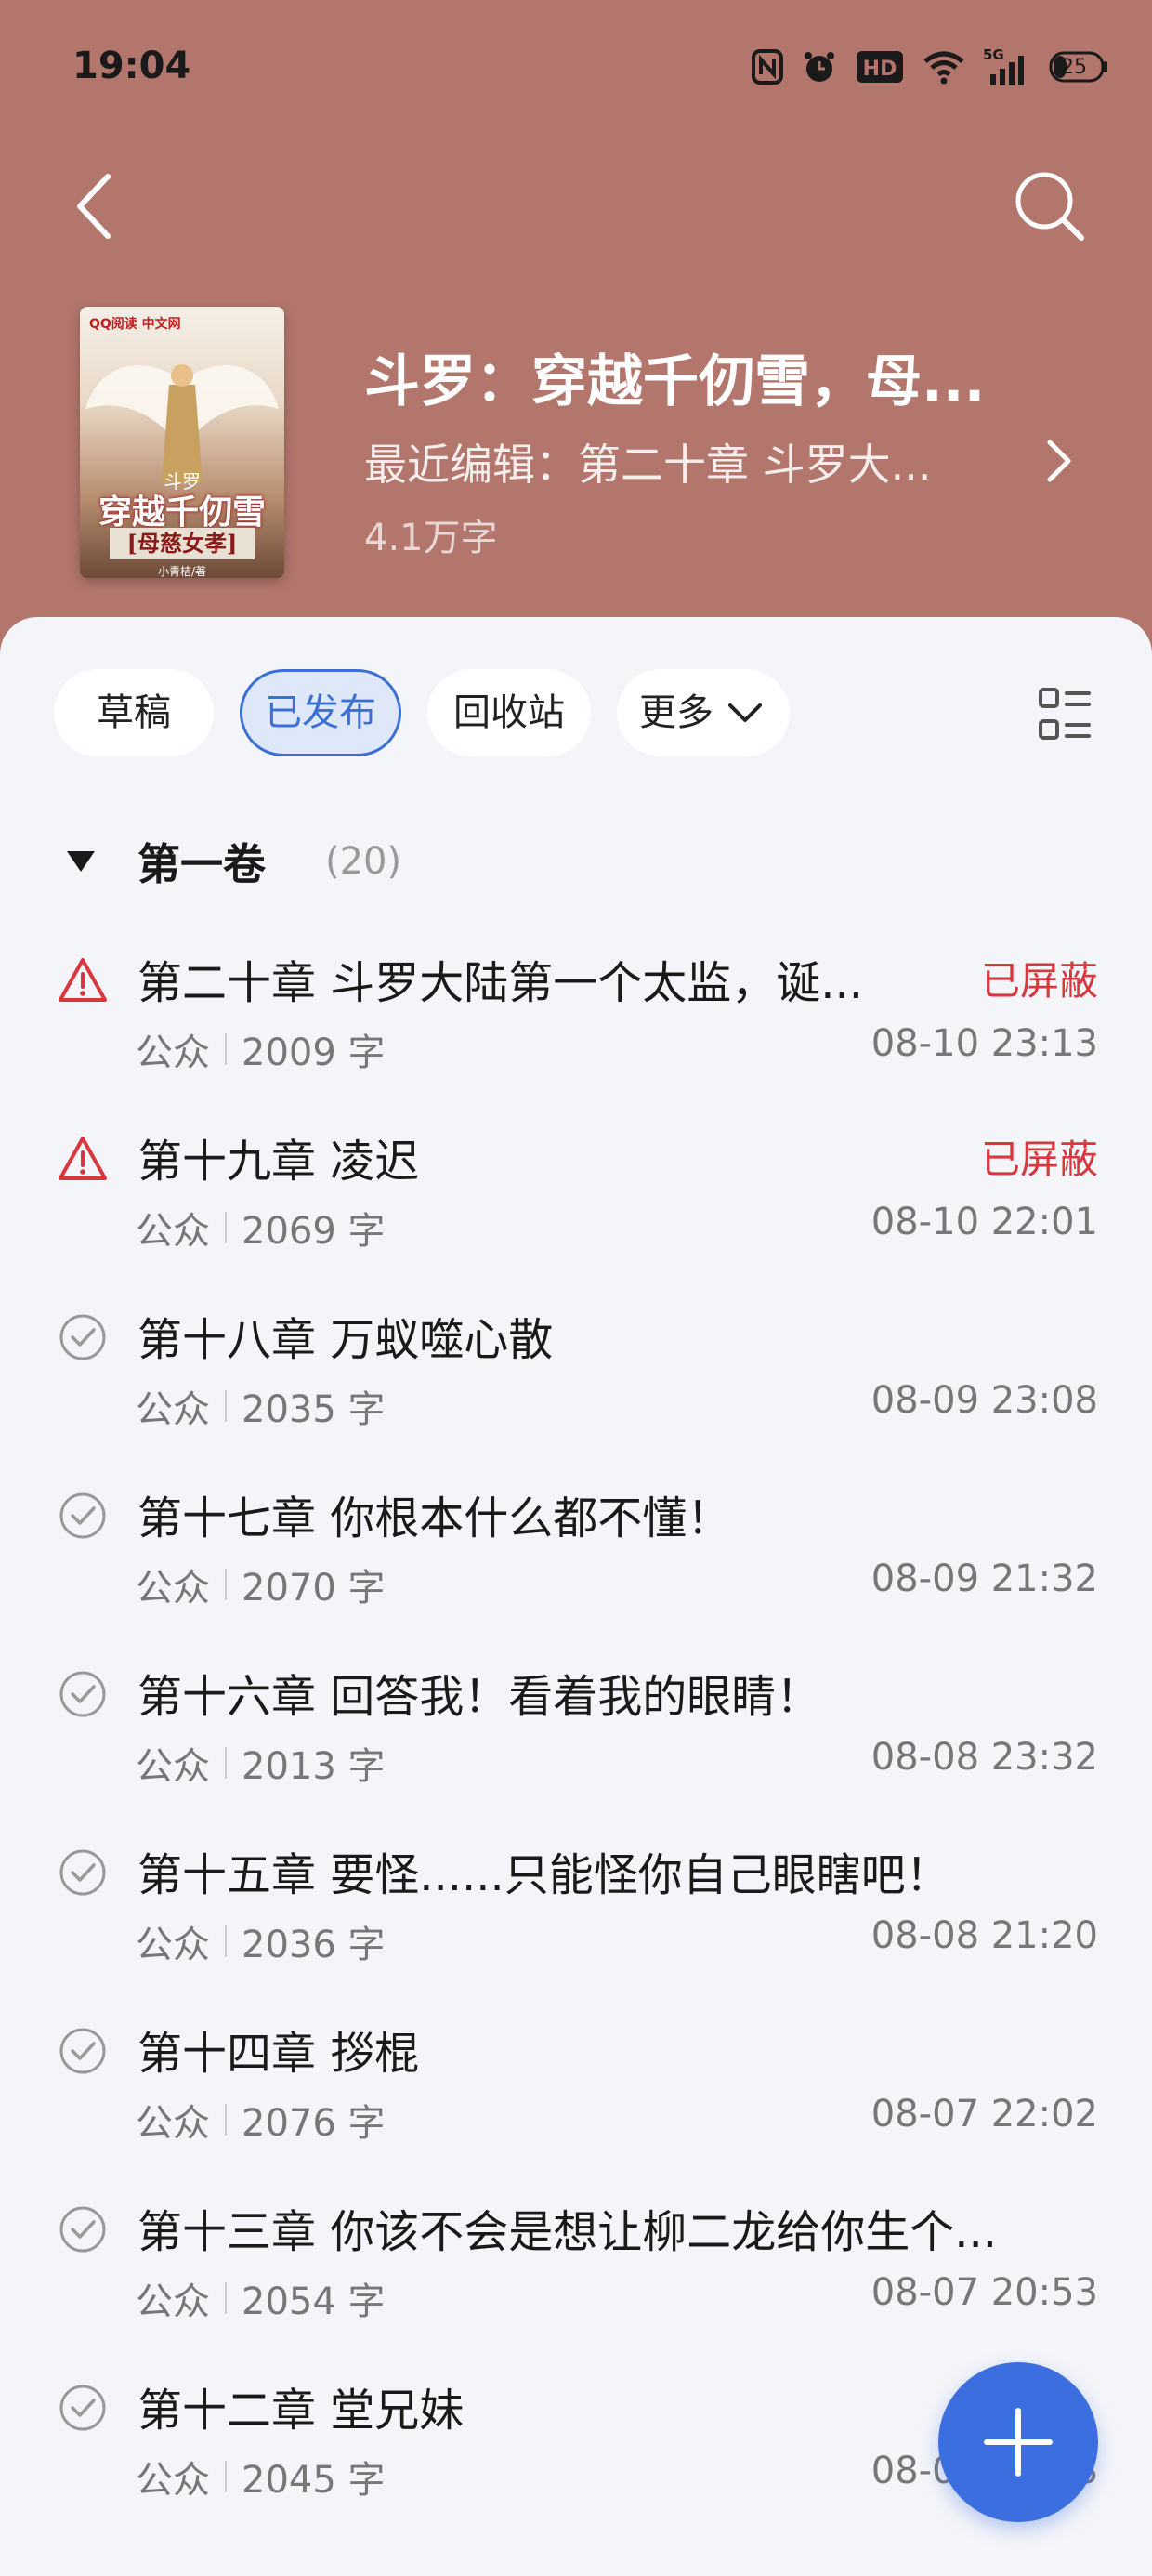 The height and width of the screenshot is (2576, 1152). Describe the element at coordinates (314, 2480) in the screenshot. I see `chapter-words: 2045 字` at that location.